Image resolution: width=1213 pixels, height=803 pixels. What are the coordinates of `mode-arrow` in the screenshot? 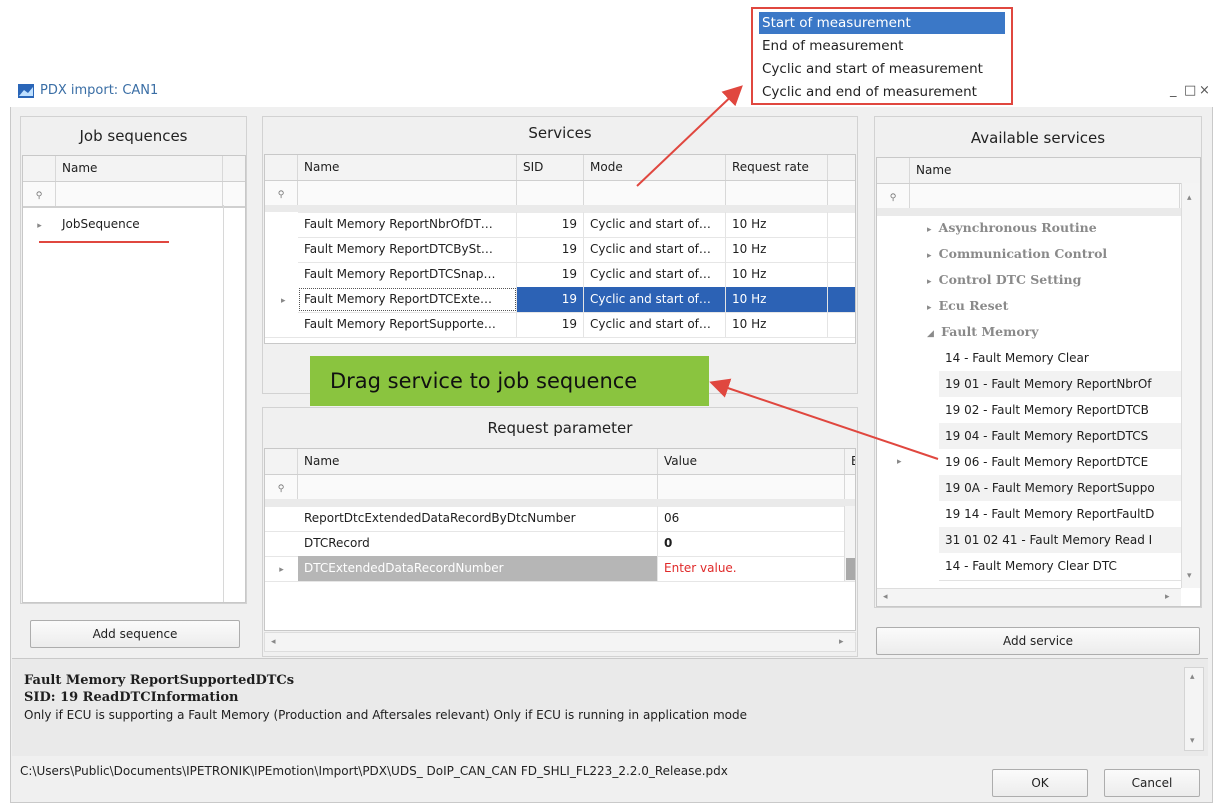 It's located at (689, 136).